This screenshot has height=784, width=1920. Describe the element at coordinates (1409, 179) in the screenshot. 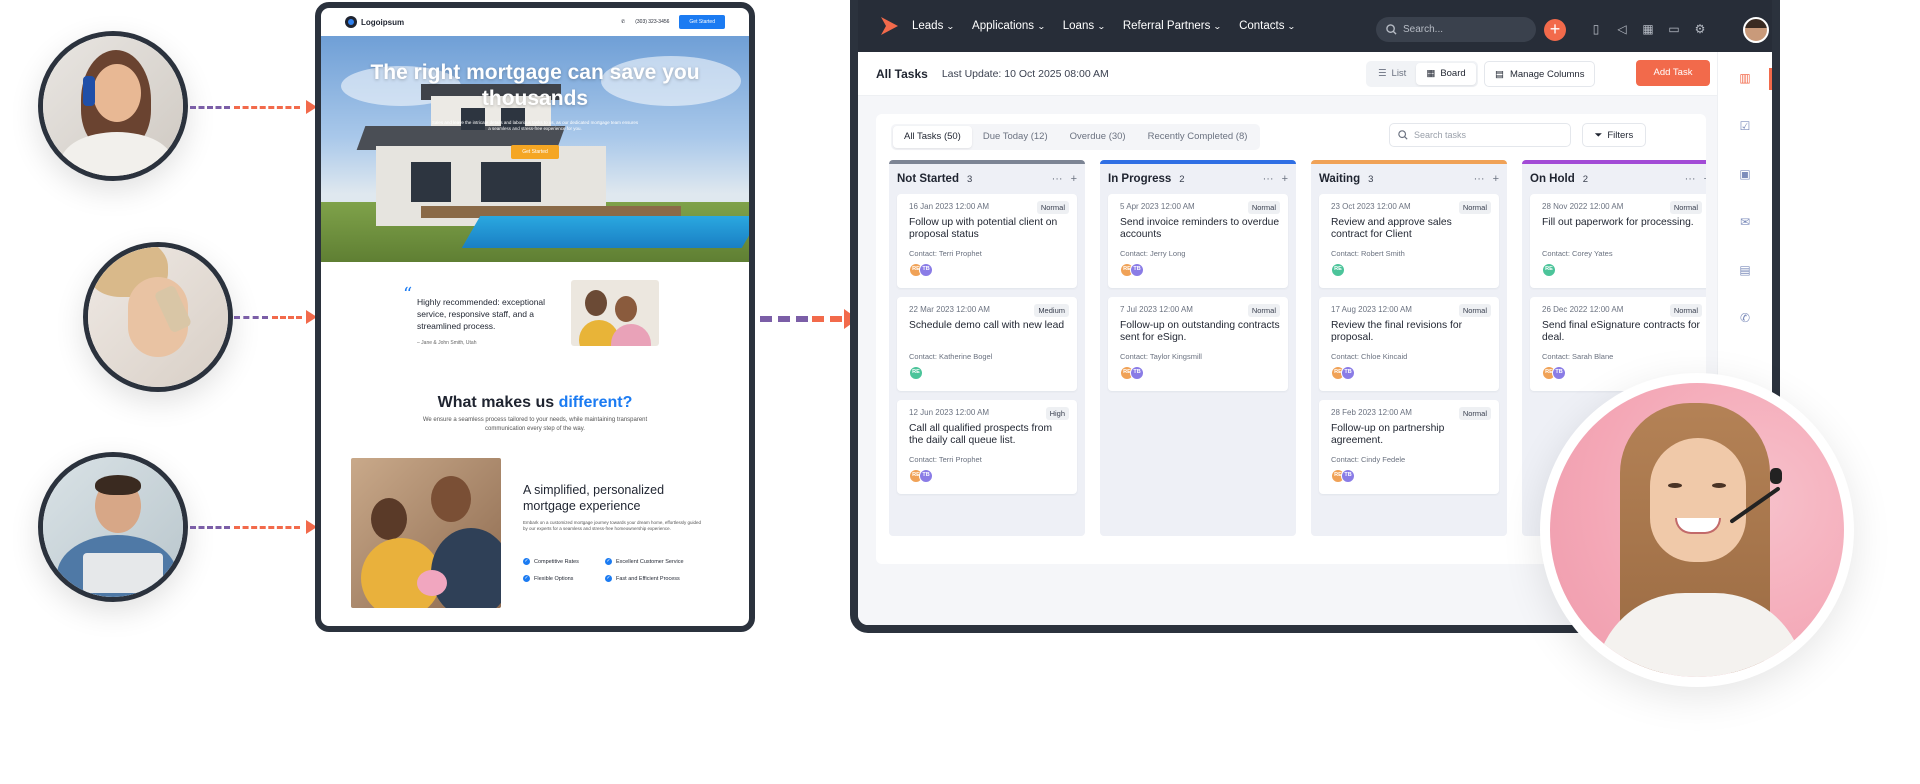

I see `column-header: Waiting 3 ··· +` at that location.